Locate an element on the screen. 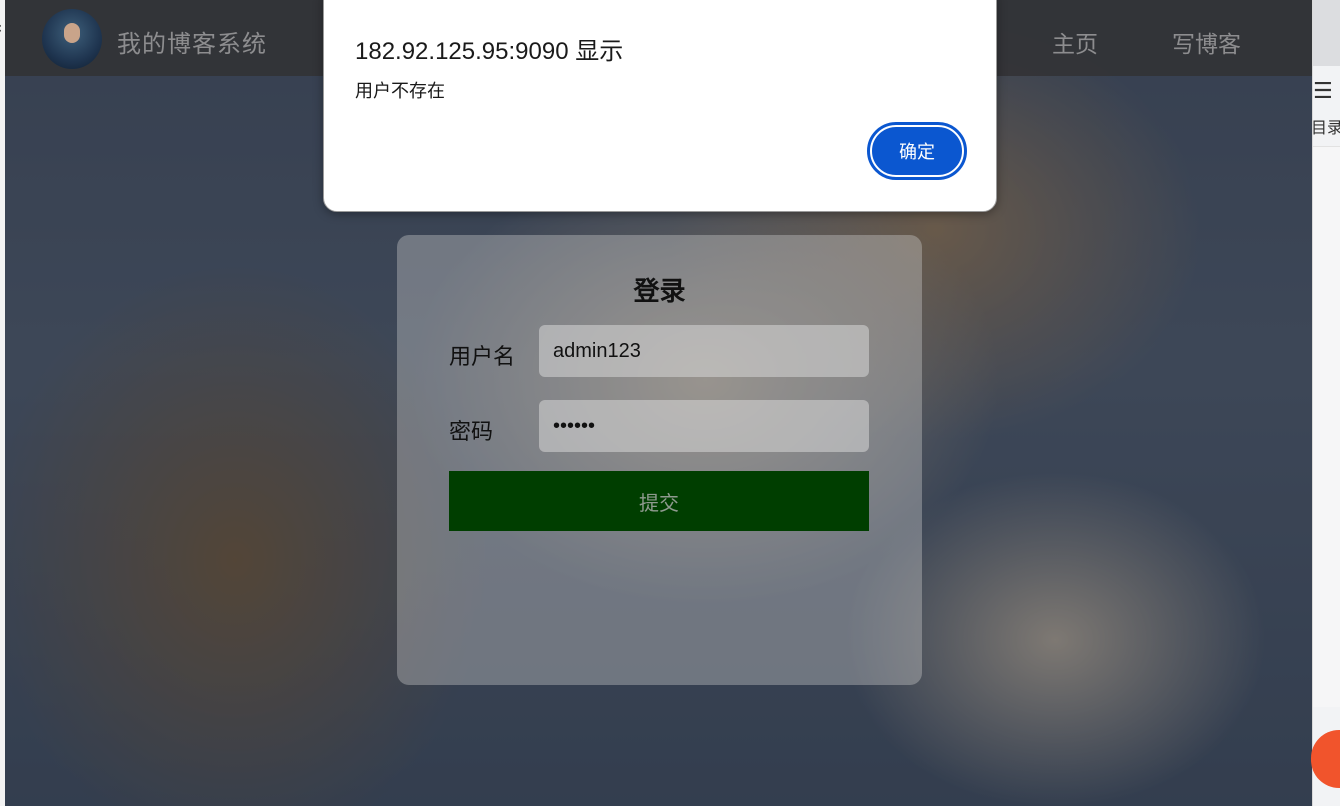 This screenshot has width=1340, height=806. back-chevron-icon: ‹ is located at coordinates (1, 27).